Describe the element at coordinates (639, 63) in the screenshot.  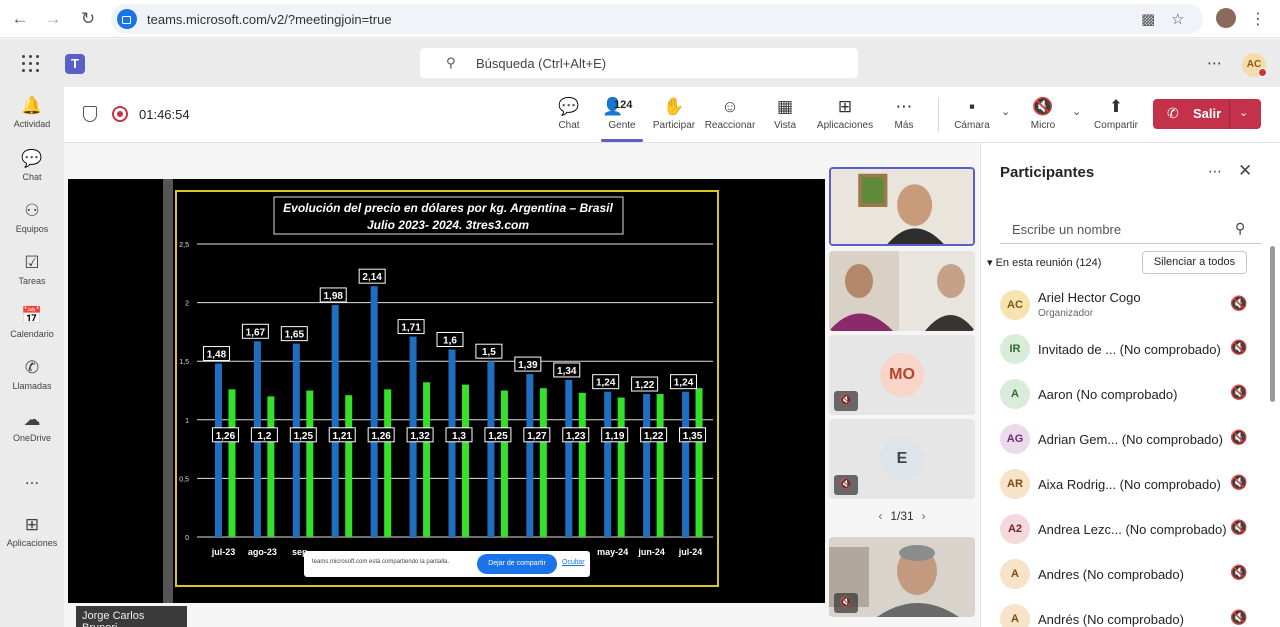
I see `search-input: ⚲ Búsqueda (Ctrl+Alt+E)` at that location.